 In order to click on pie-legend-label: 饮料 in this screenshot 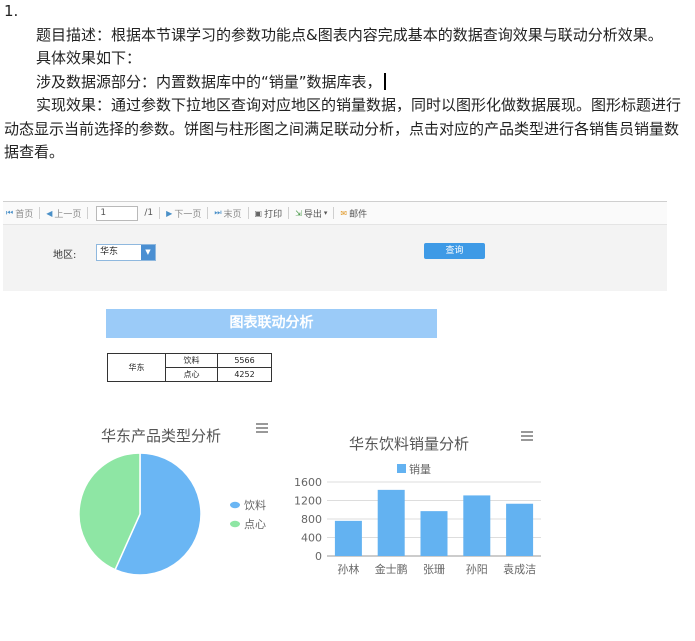, I will do `click(255, 505)`.